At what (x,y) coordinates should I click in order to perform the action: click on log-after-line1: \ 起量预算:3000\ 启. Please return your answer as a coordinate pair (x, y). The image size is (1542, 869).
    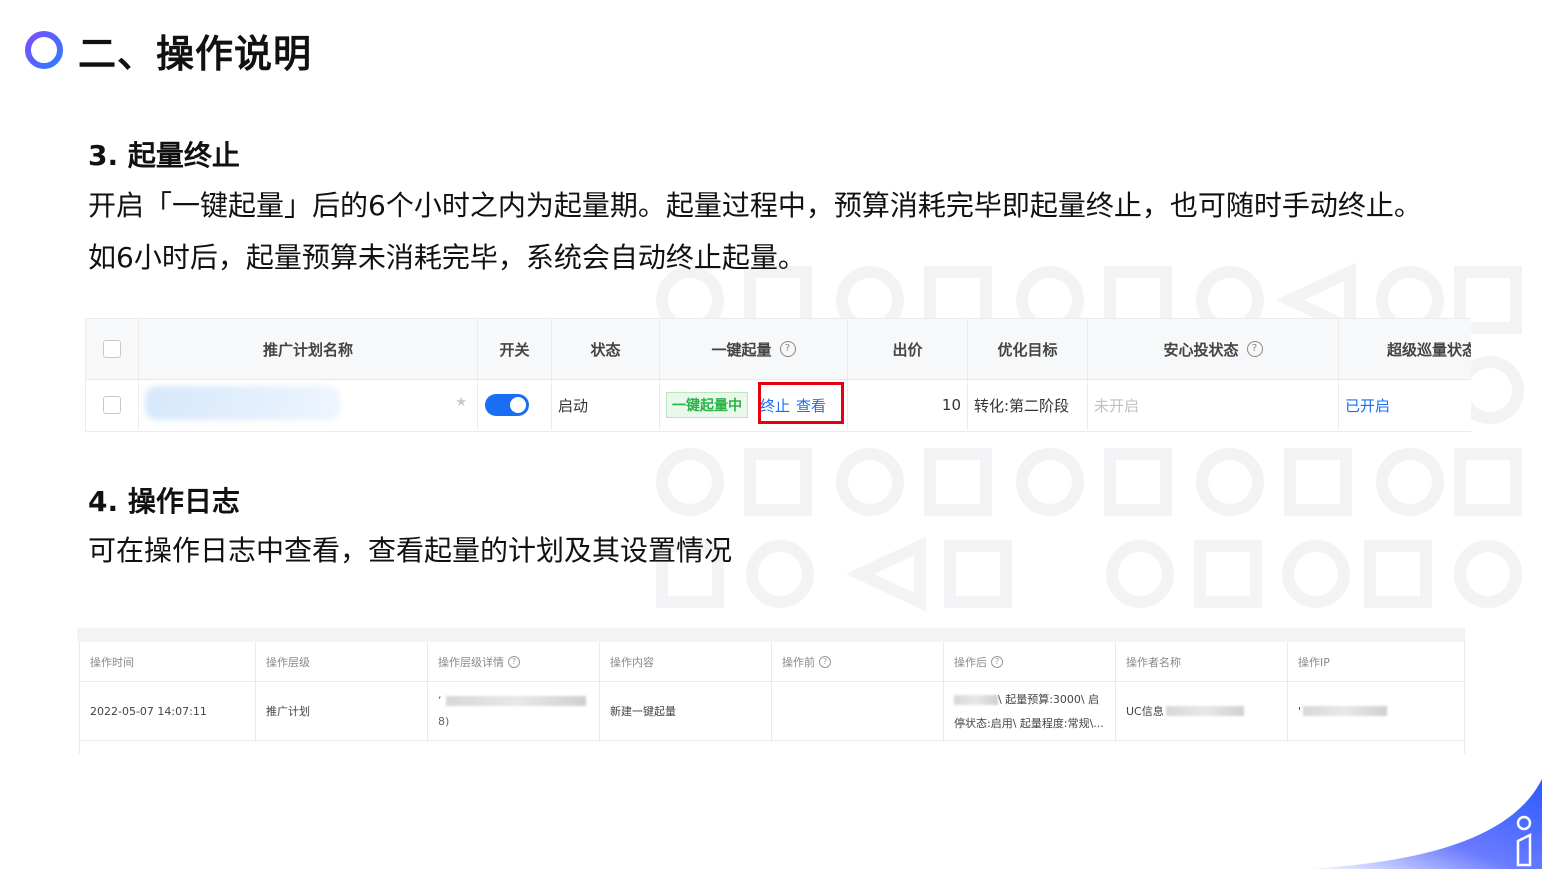
    Looking at the image, I should click on (1026, 699).